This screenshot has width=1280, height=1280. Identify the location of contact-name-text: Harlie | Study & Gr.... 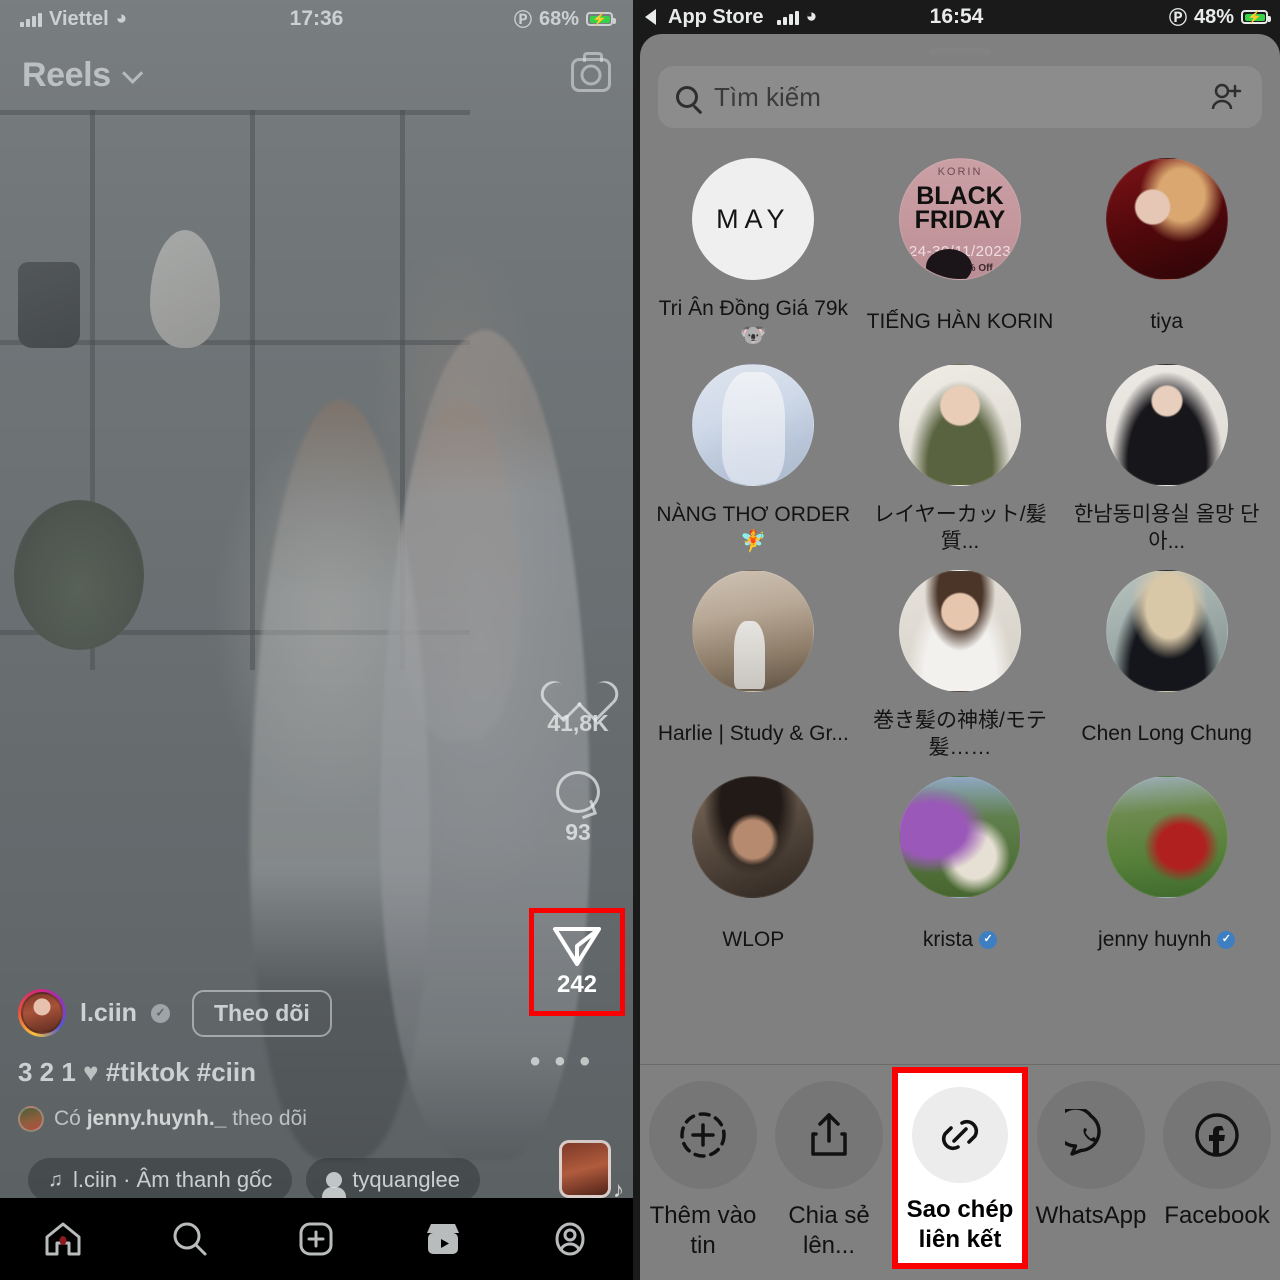
(753, 734).